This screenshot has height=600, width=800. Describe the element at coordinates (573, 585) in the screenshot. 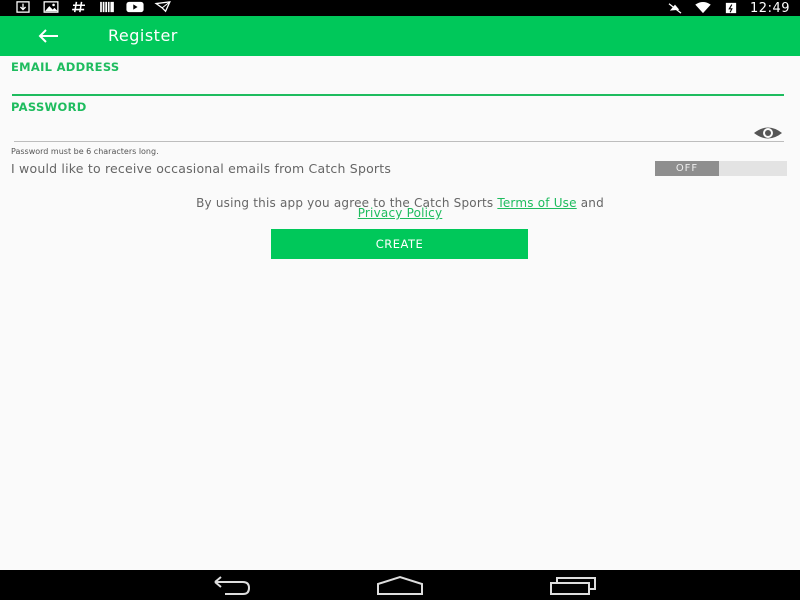

I see `nav-recents-icon` at that location.